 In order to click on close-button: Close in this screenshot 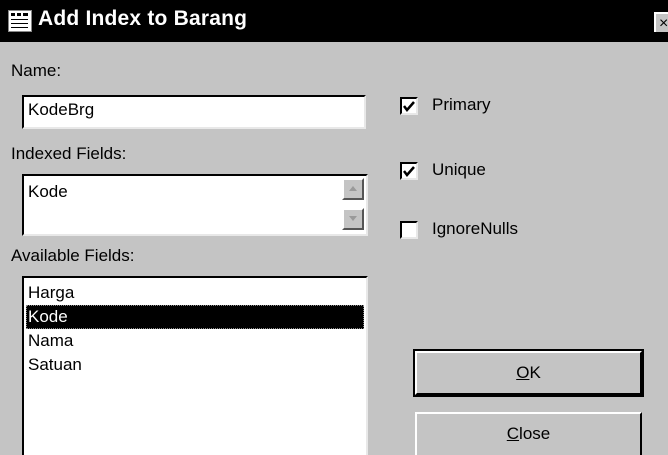, I will do `click(528, 433)`.